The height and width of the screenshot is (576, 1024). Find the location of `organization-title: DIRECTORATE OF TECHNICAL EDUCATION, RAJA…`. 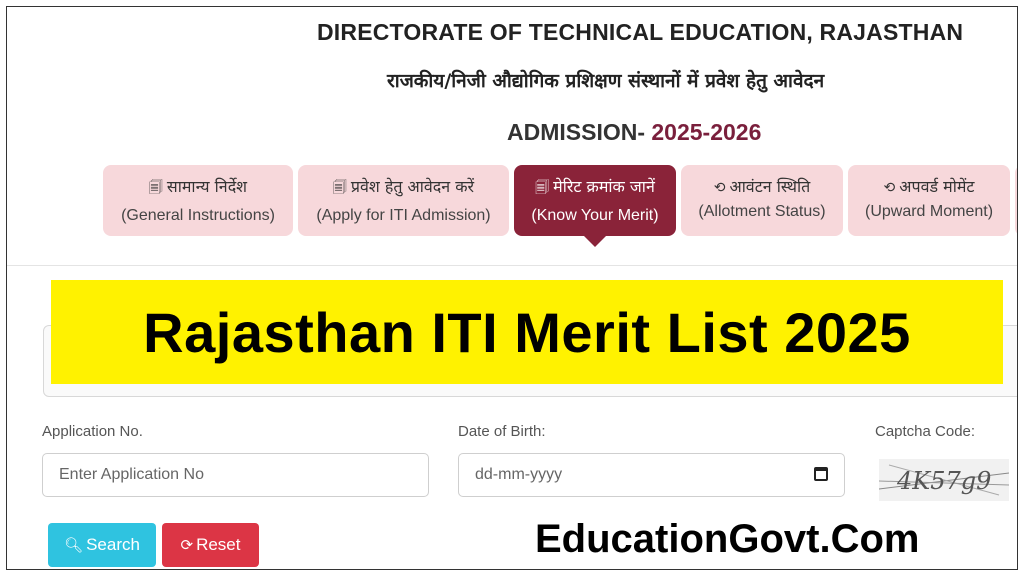

organization-title: DIRECTORATE OF TECHNICAL EDUCATION, RAJA… is located at coordinates (640, 32).